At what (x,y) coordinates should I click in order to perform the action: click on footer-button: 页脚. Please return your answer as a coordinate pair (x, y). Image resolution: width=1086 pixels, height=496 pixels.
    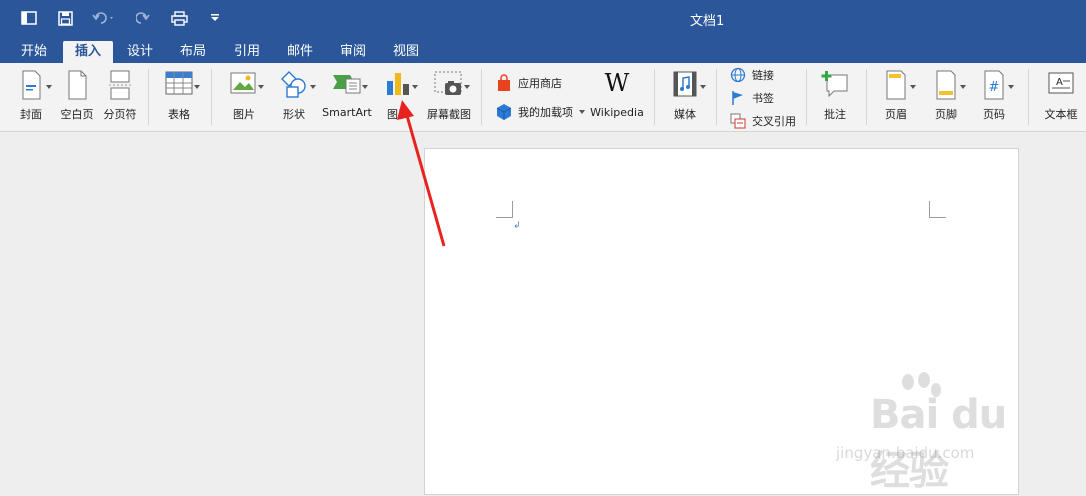
    Looking at the image, I should click on (946, 97).